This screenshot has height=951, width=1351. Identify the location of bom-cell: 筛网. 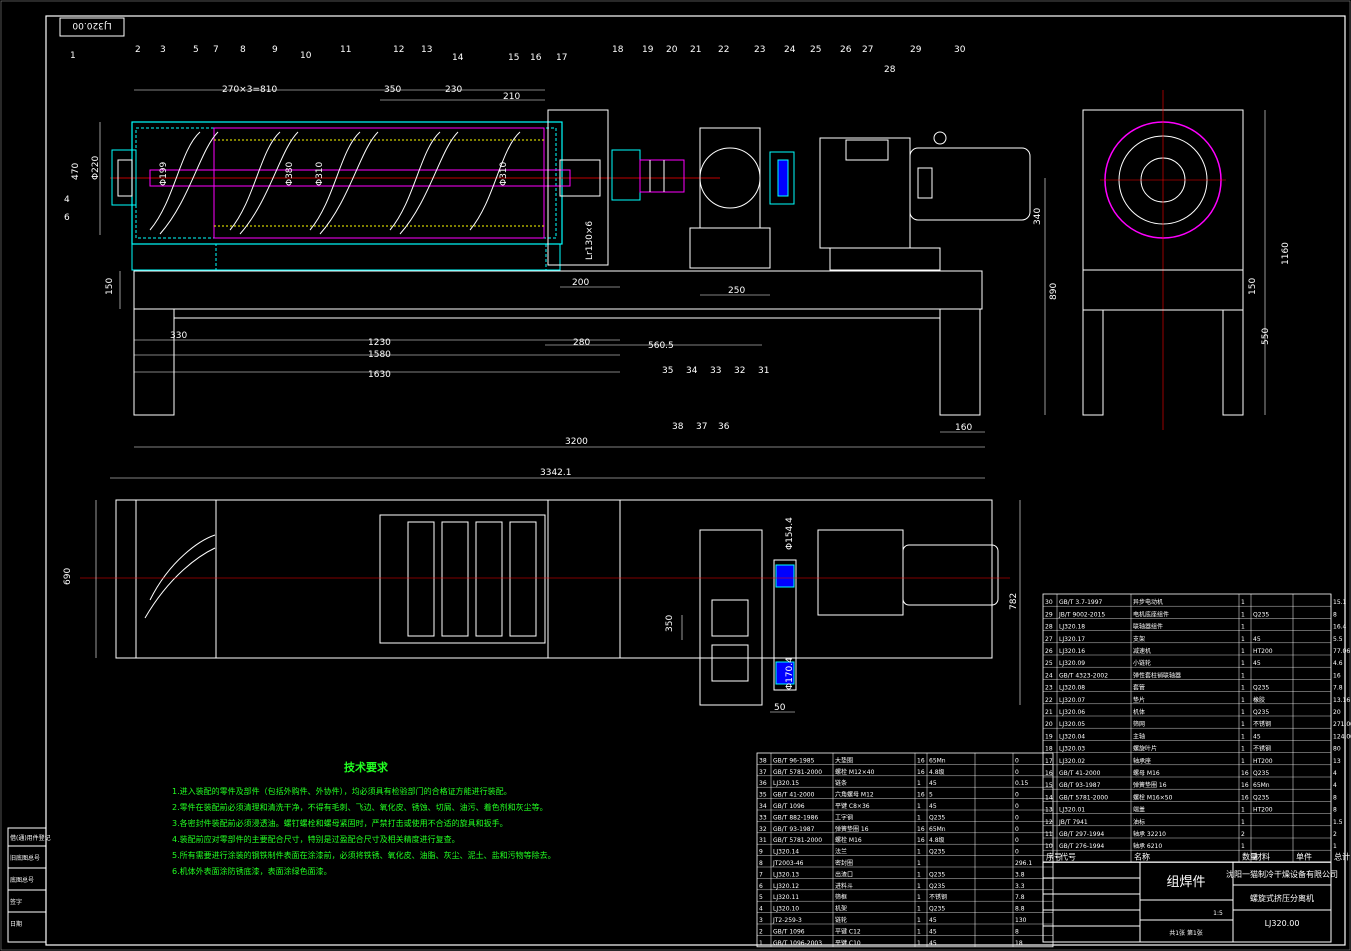
(1139, 724).